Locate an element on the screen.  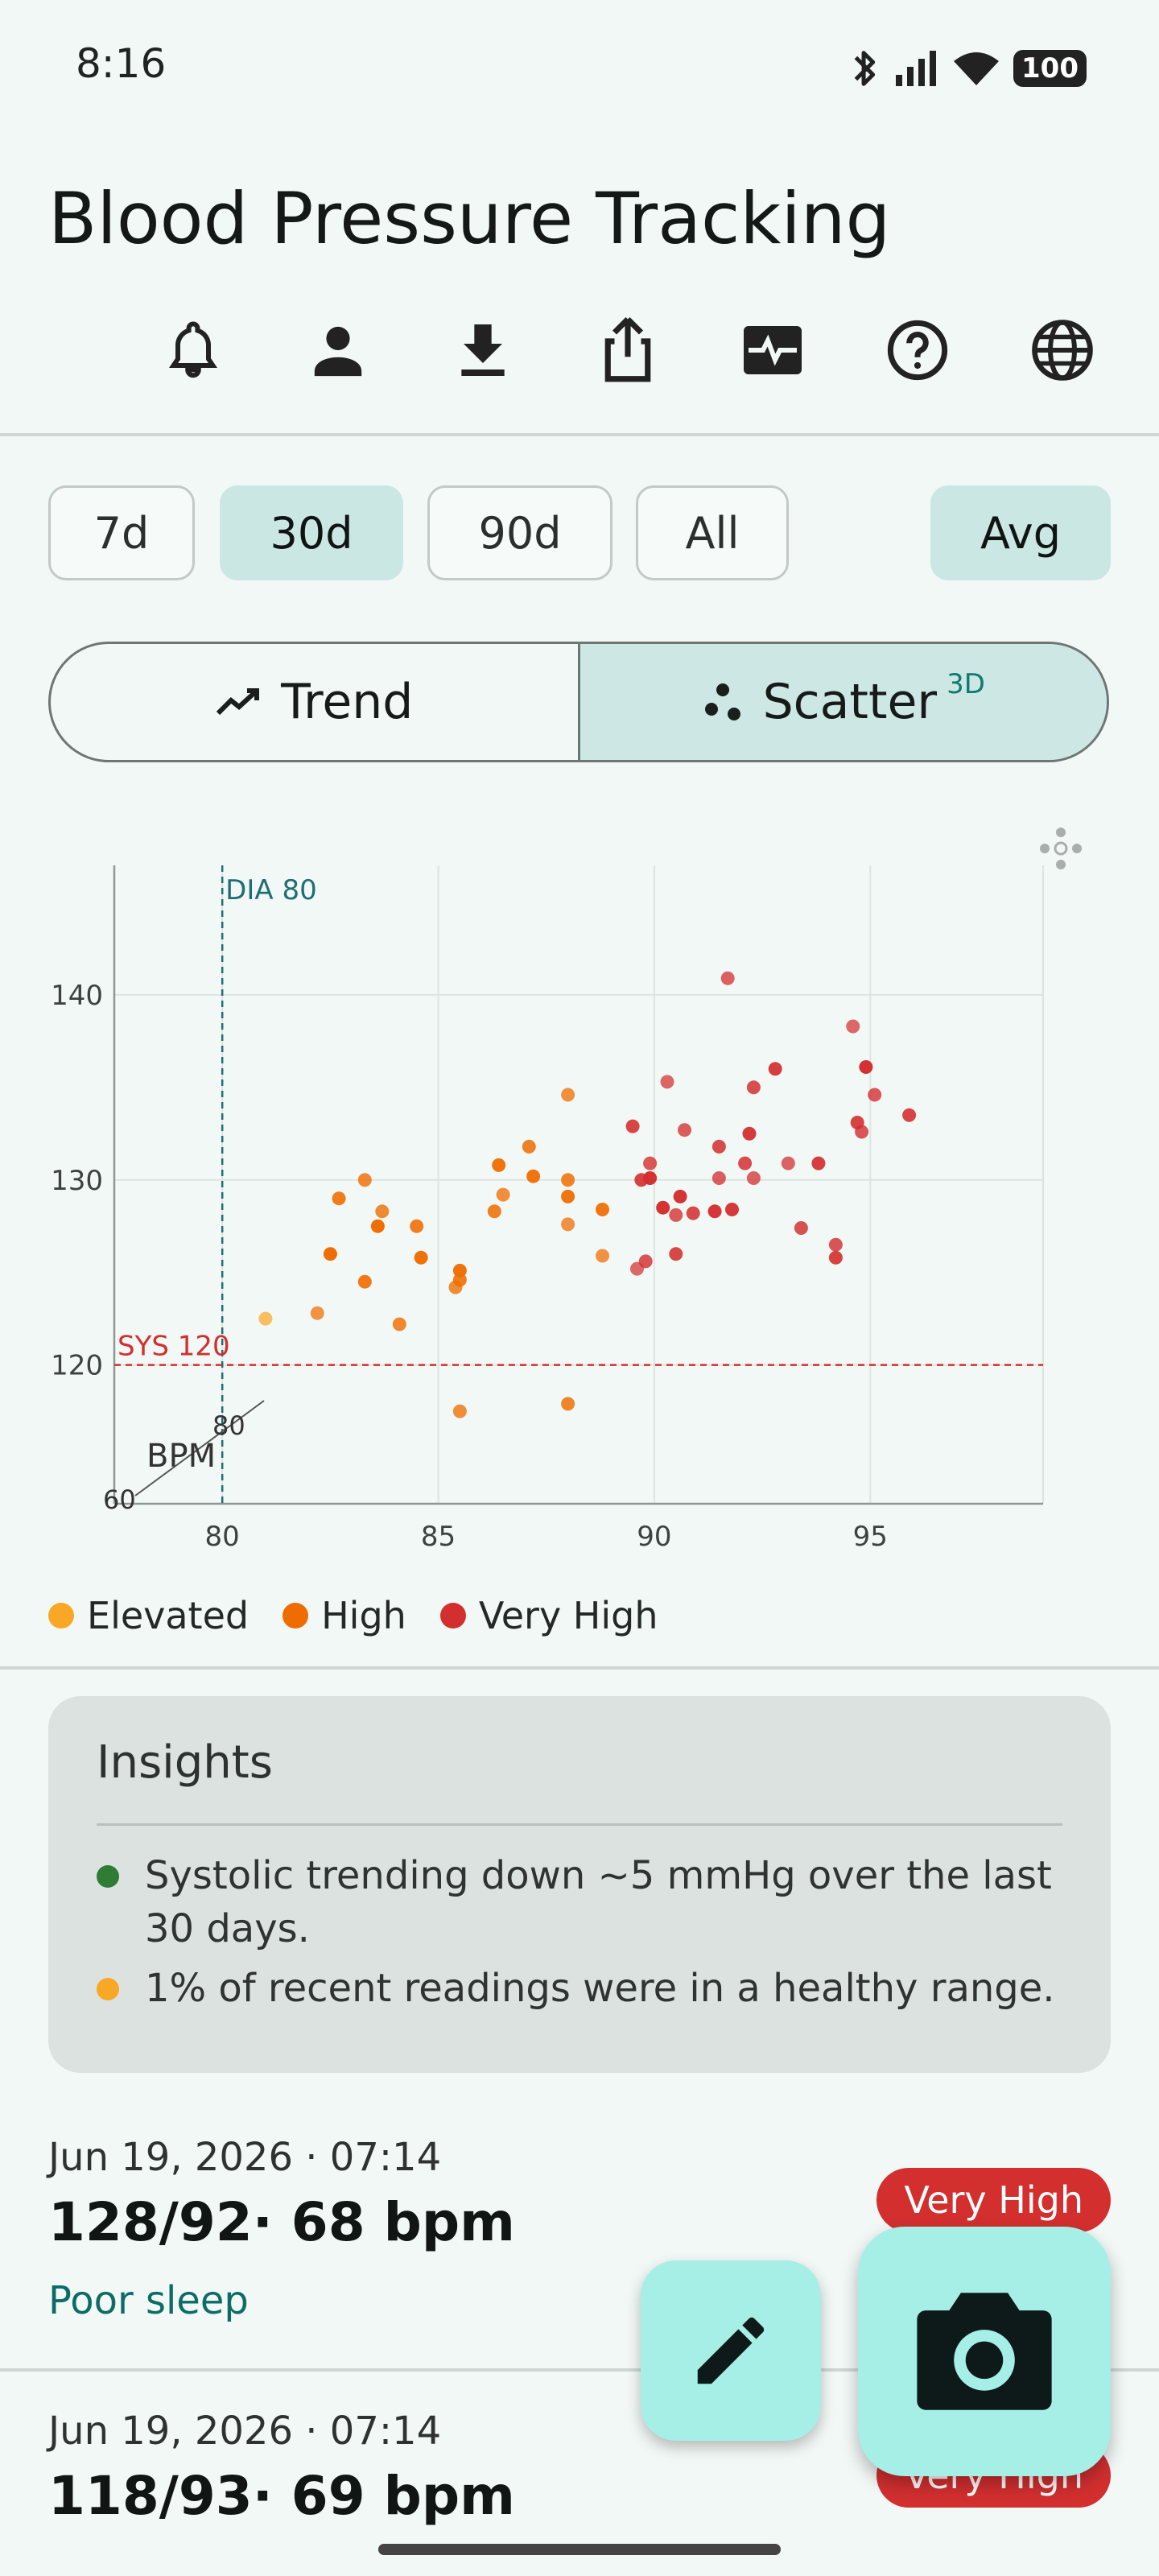
status-time: 8:16 is located at coordinates (121, 63).